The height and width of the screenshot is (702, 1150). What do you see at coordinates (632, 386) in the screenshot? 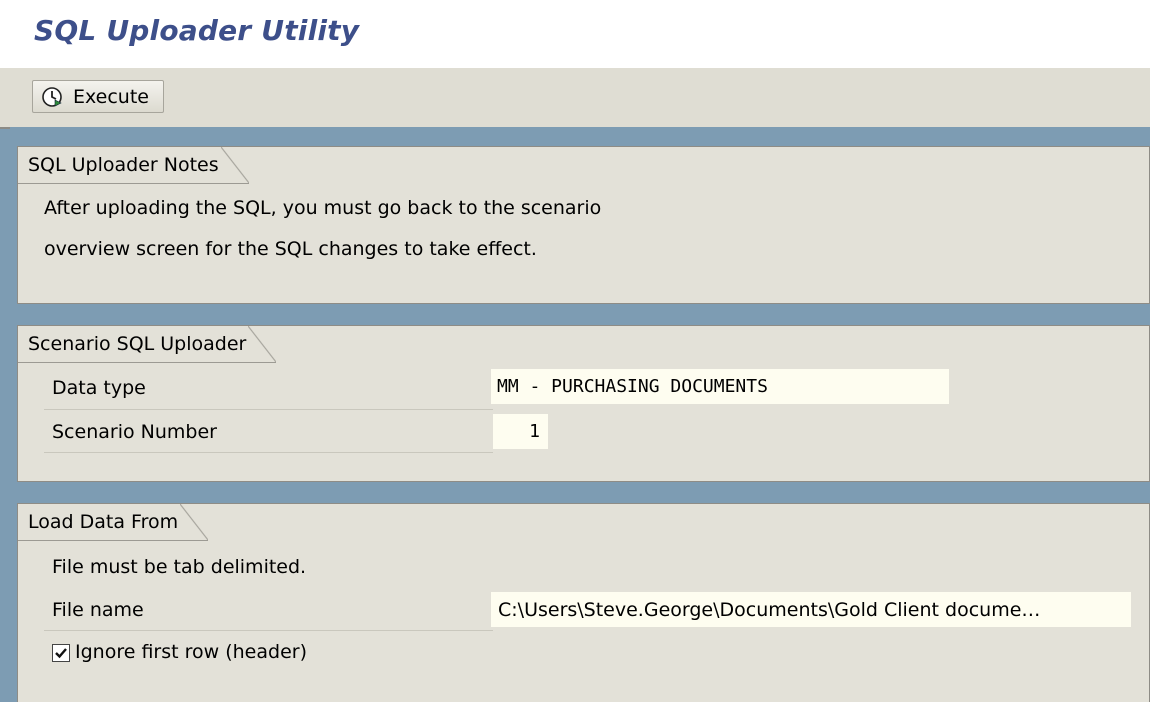
I see `data-type-value: MM - PURCHASING DOCUMENTS` at bounding box center [632, 386].